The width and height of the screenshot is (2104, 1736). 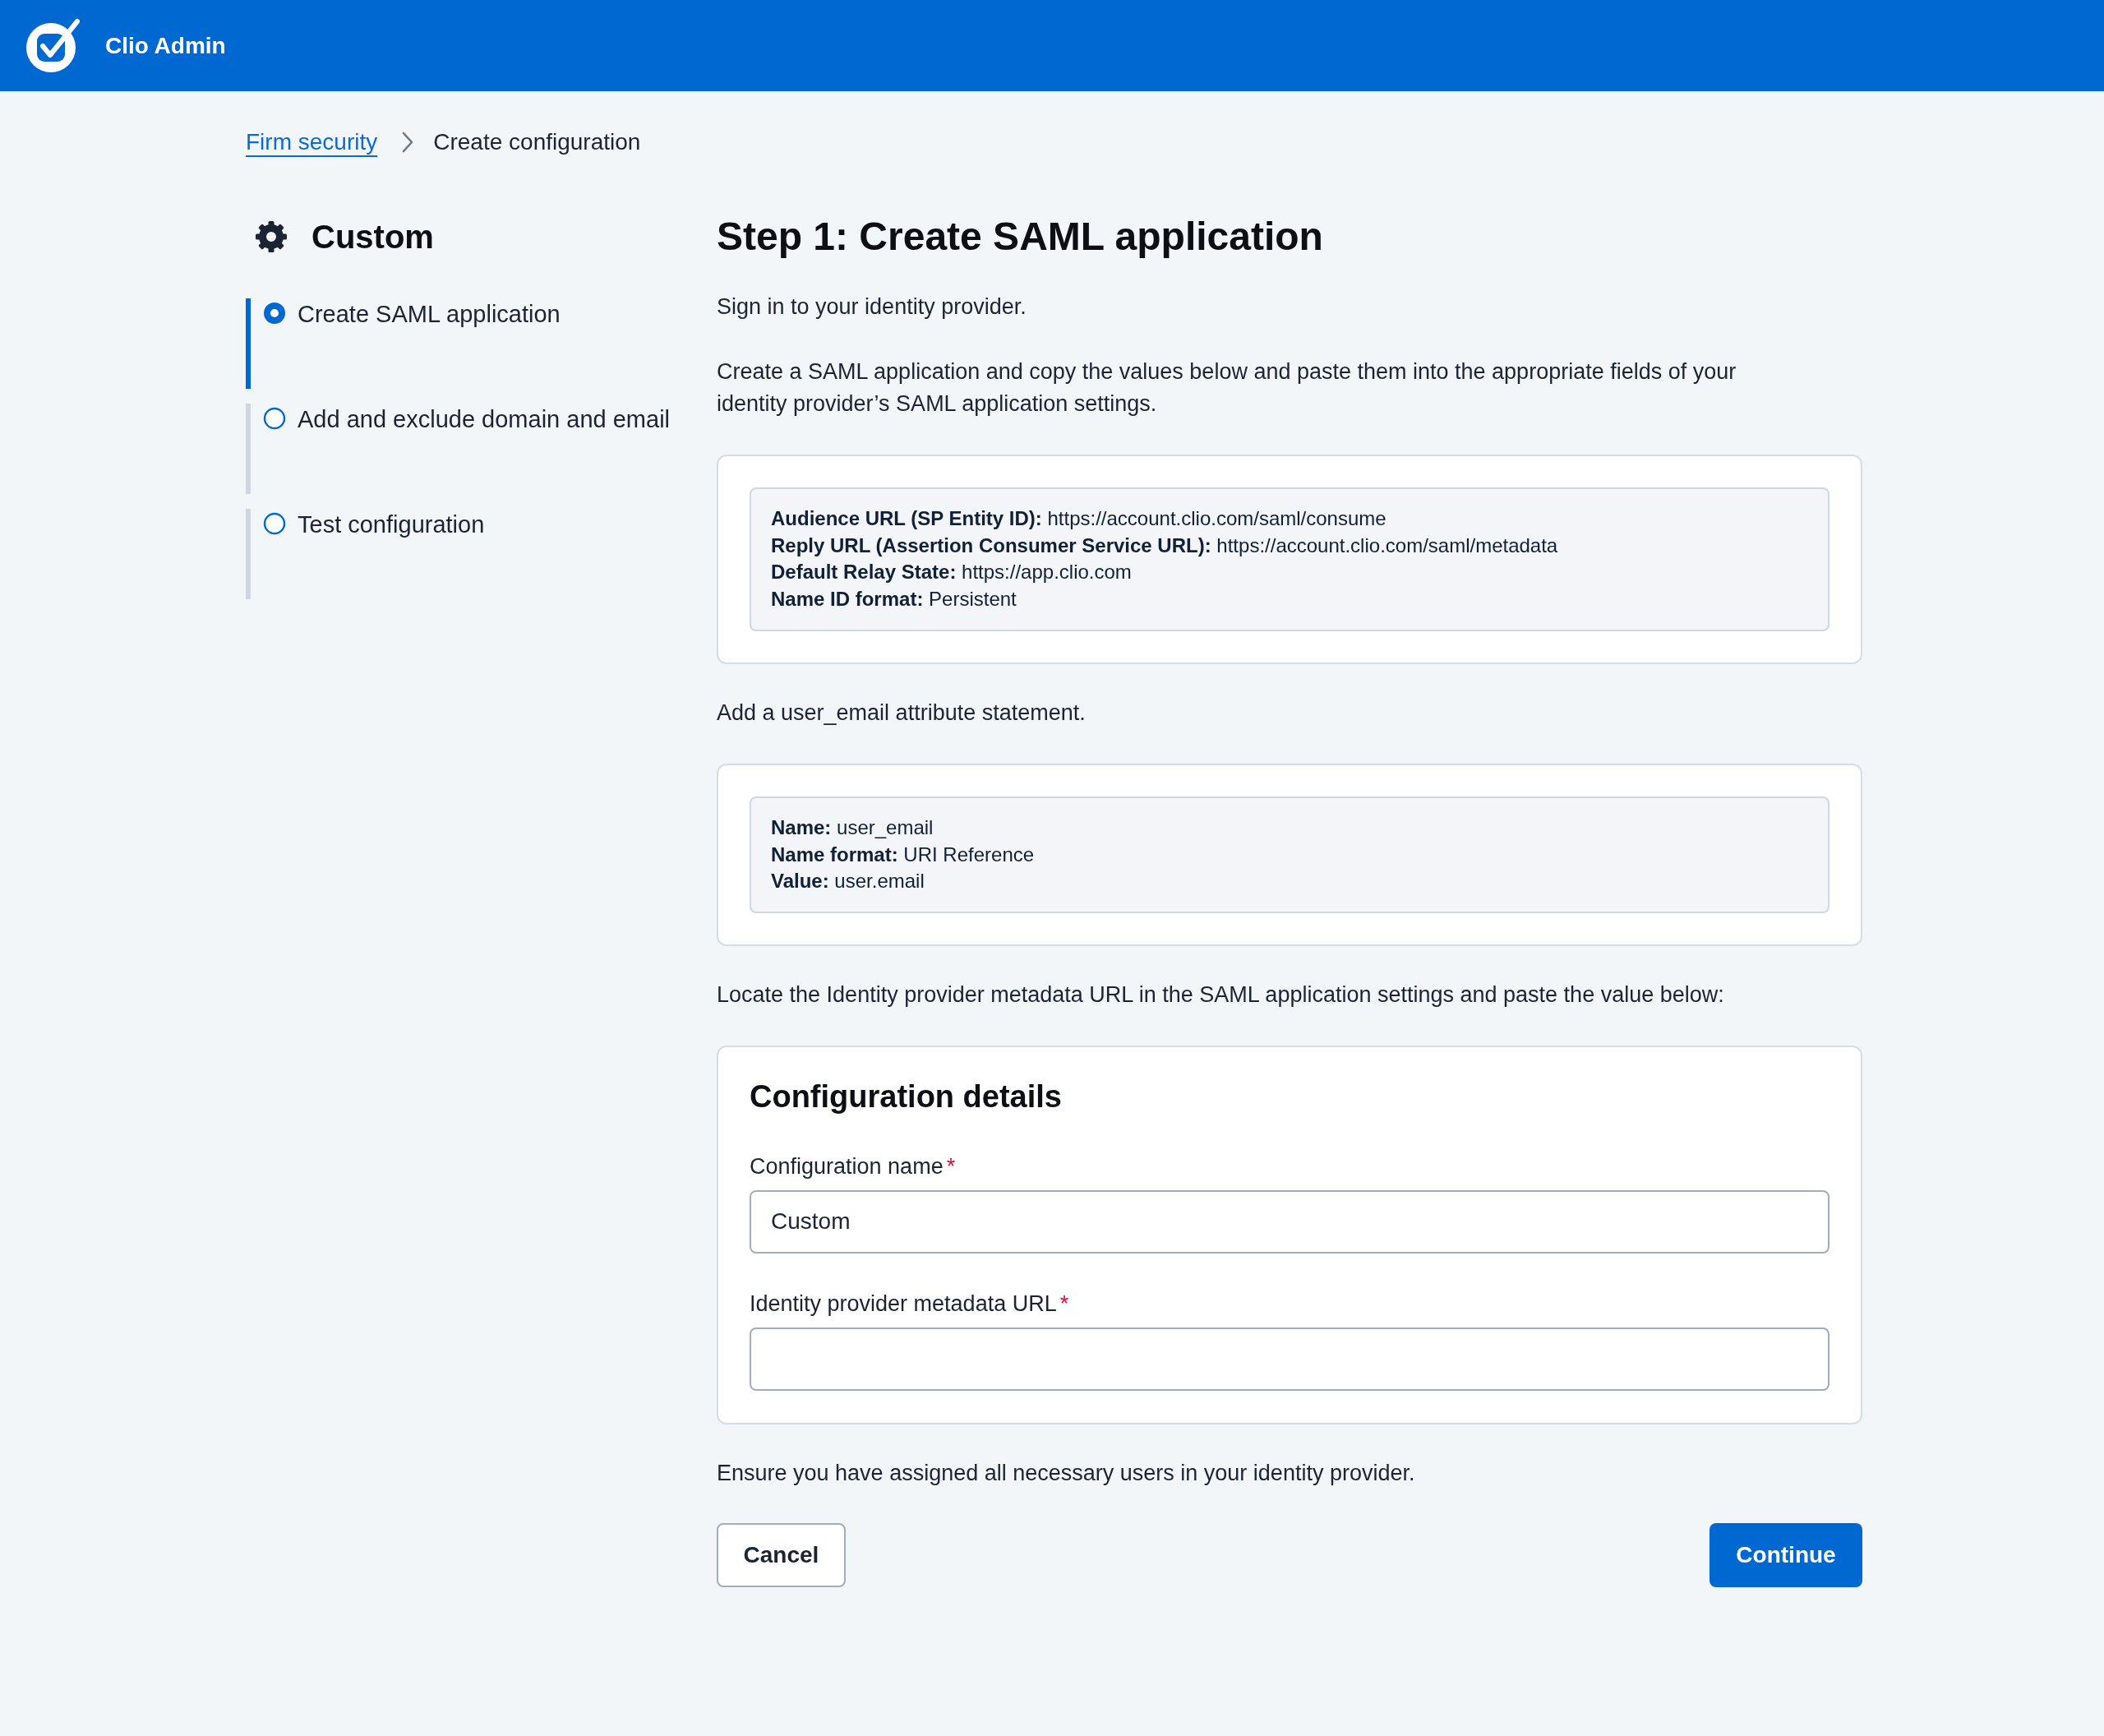 What do you see at coordinates (903, 1304) in the screenshot?
I see `field-label: Identity provider metadata URL` at bounding box center [903, 1304].